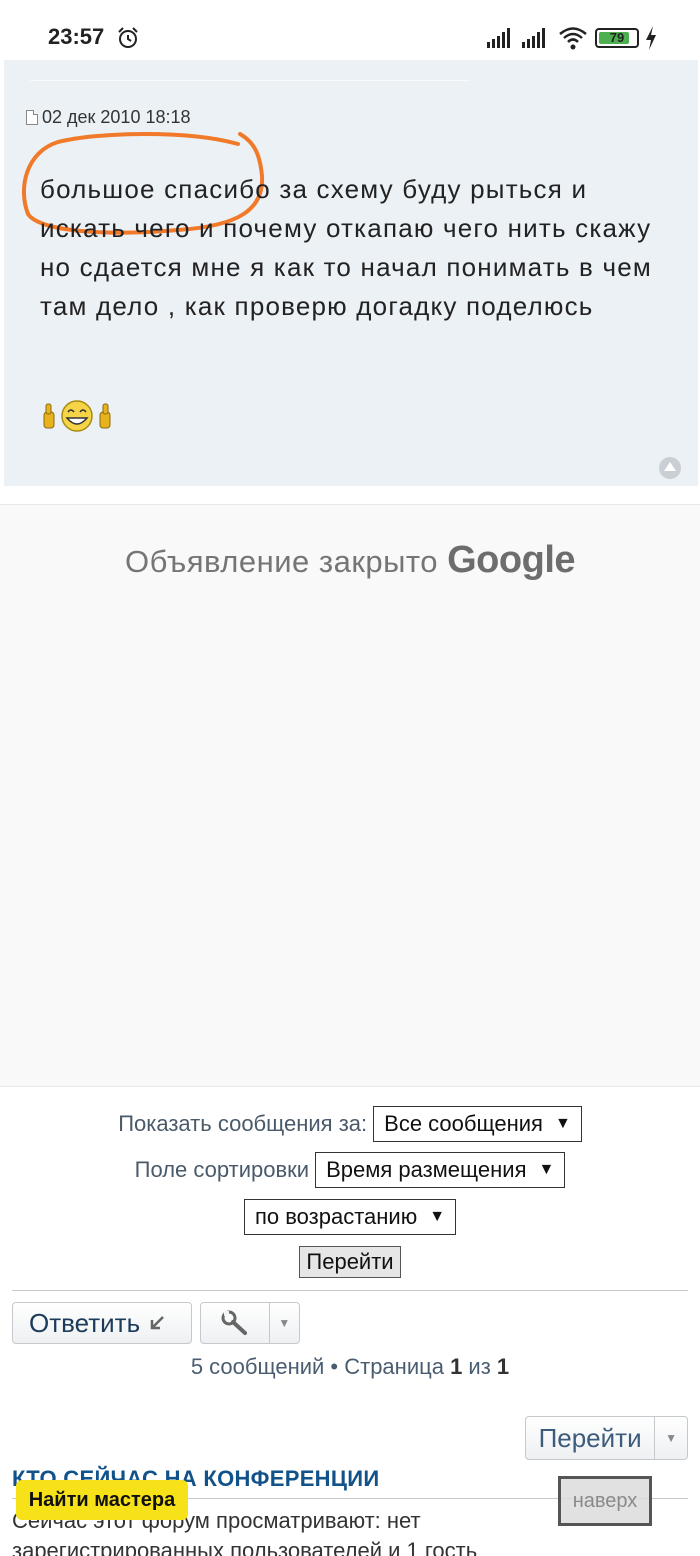  I want to click on tools-main, so click(235, 1323).